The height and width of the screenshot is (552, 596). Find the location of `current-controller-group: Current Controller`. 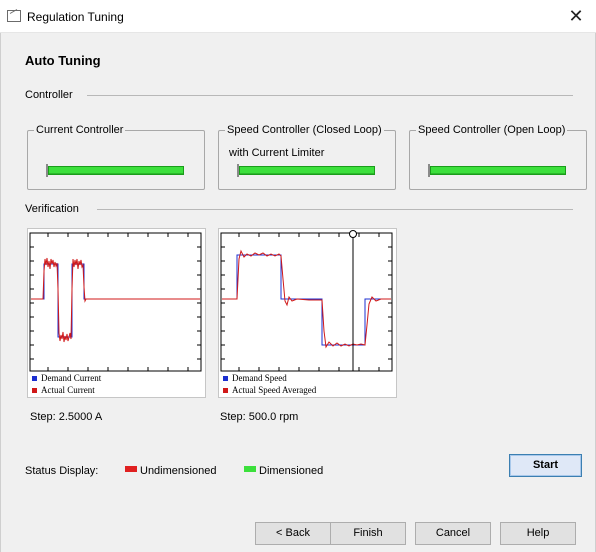

current-controller-group: Current Controller is located at coordinates (116, 157).